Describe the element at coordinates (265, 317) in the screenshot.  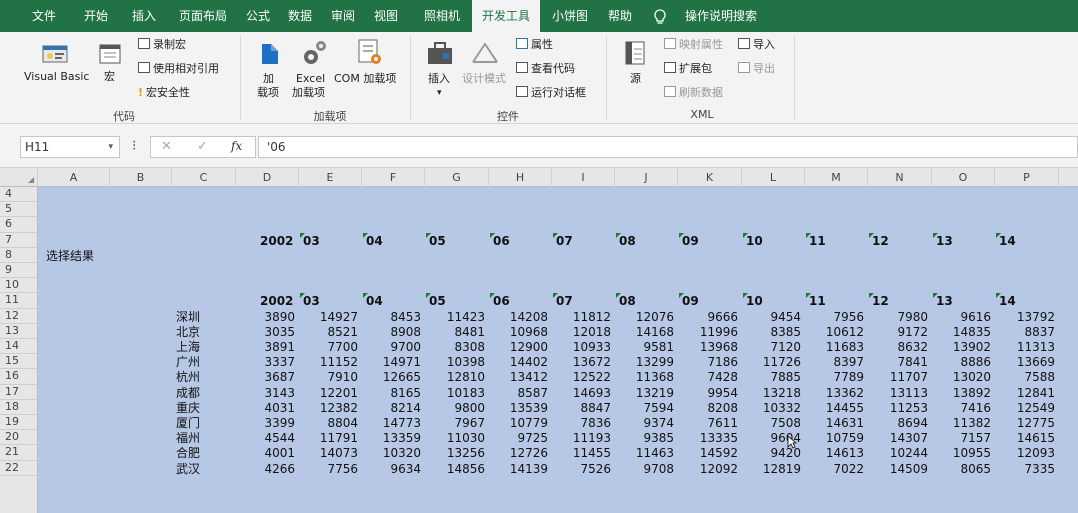
I see `cell-value: 3890` at that location.